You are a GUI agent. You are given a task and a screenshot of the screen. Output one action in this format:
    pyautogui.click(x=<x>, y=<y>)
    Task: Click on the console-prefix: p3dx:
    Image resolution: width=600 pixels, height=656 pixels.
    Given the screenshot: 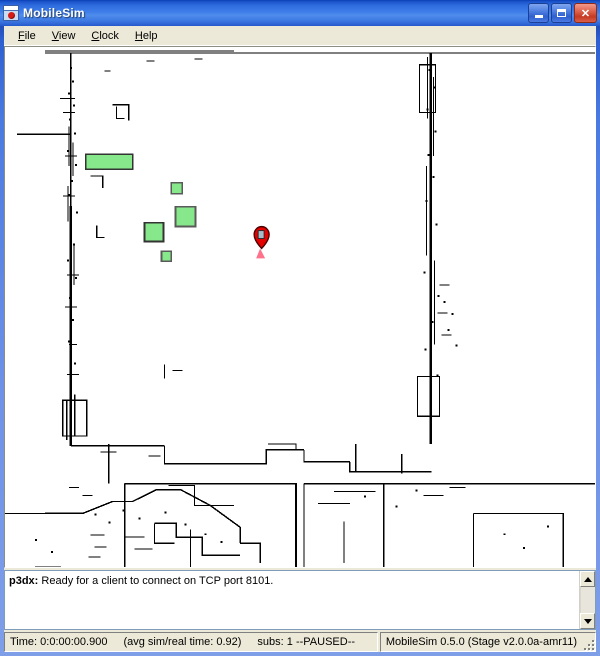 What is the action you would take?
    pyautogui.click(x=24, y=581)
    